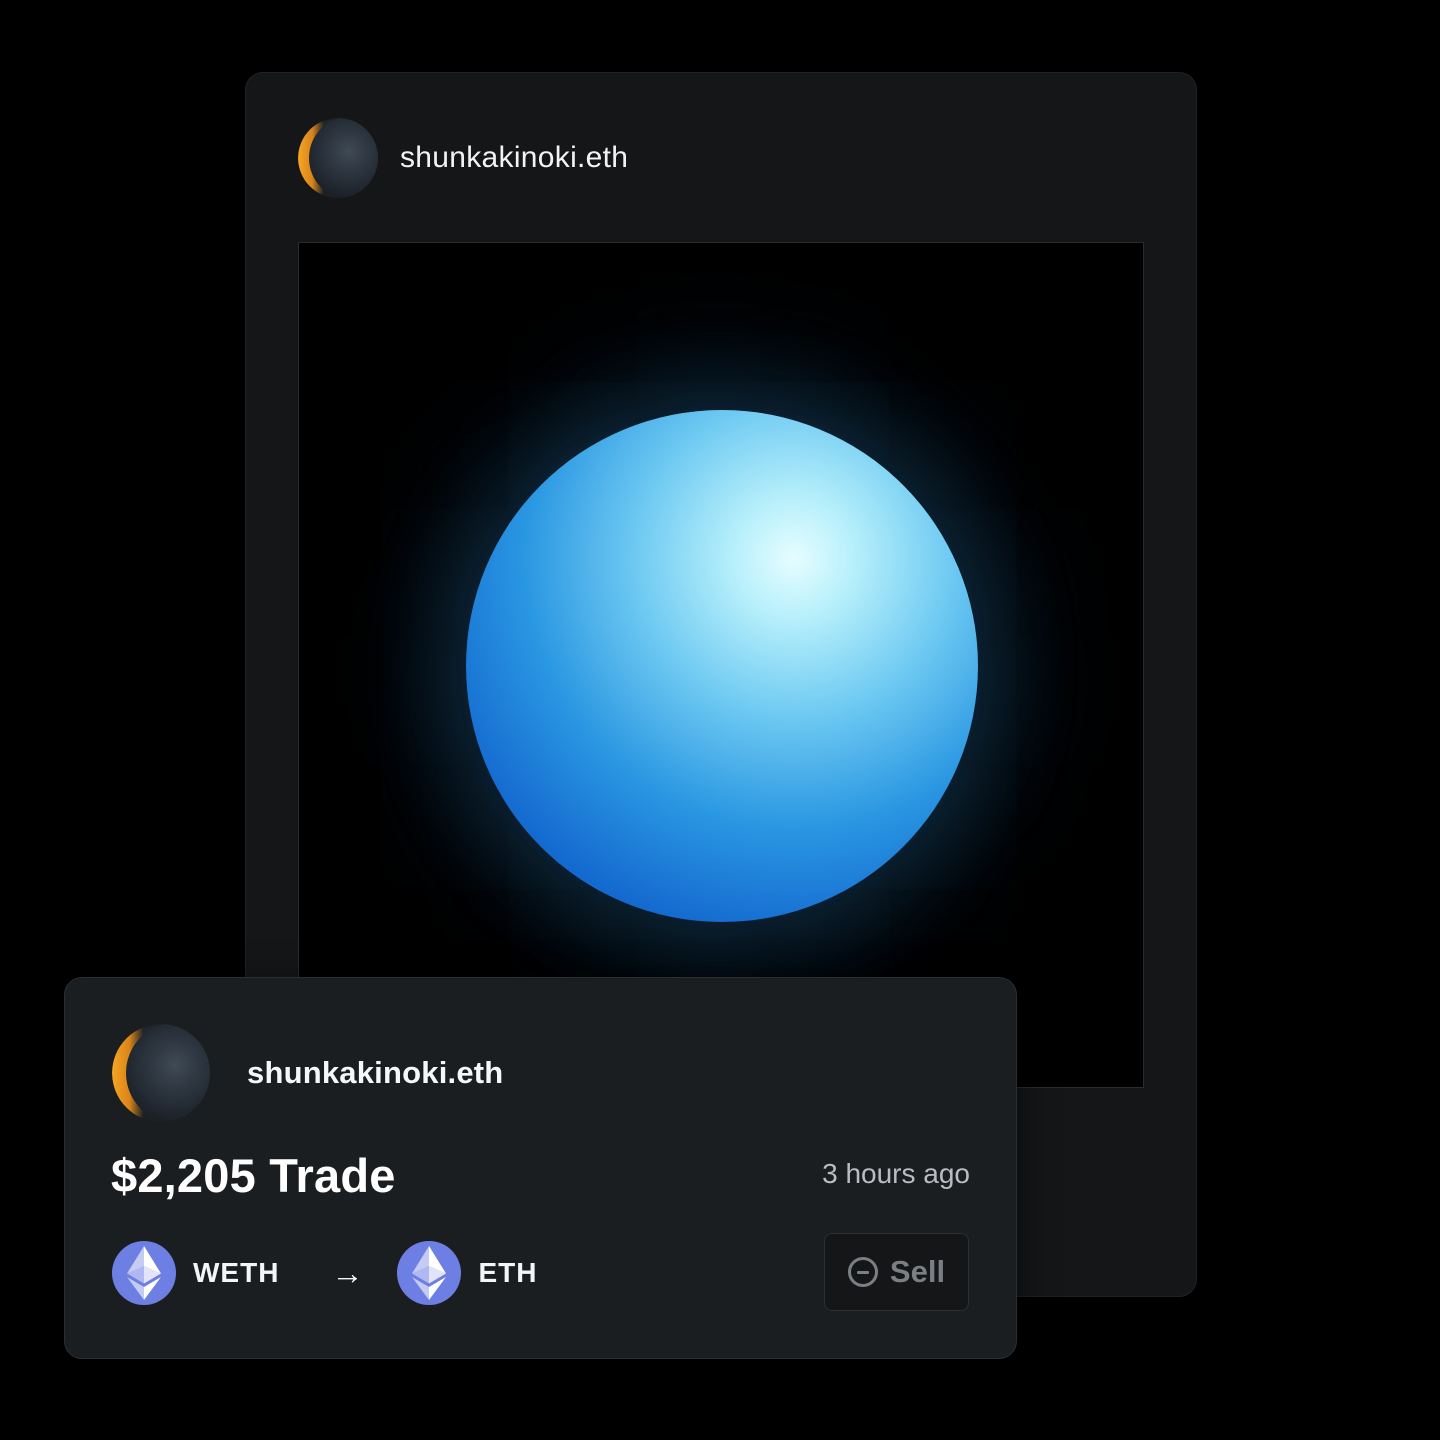 Image resolution: width=1440 pixels, height=1440 pixels. I want to click on trade-title: $2,205 Trade, so click(253, 1175).